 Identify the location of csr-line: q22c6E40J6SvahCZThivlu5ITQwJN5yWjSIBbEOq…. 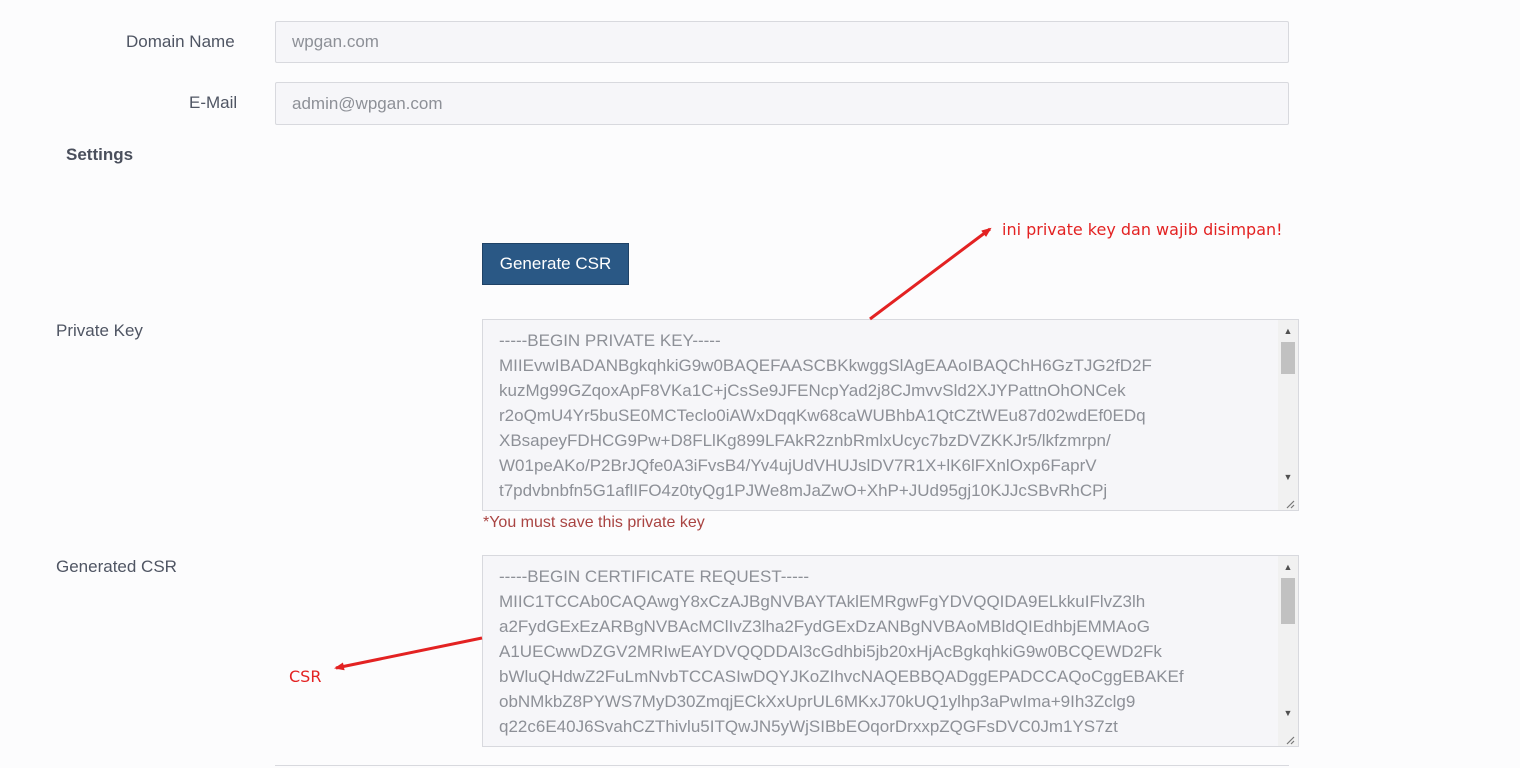
(808, 726).